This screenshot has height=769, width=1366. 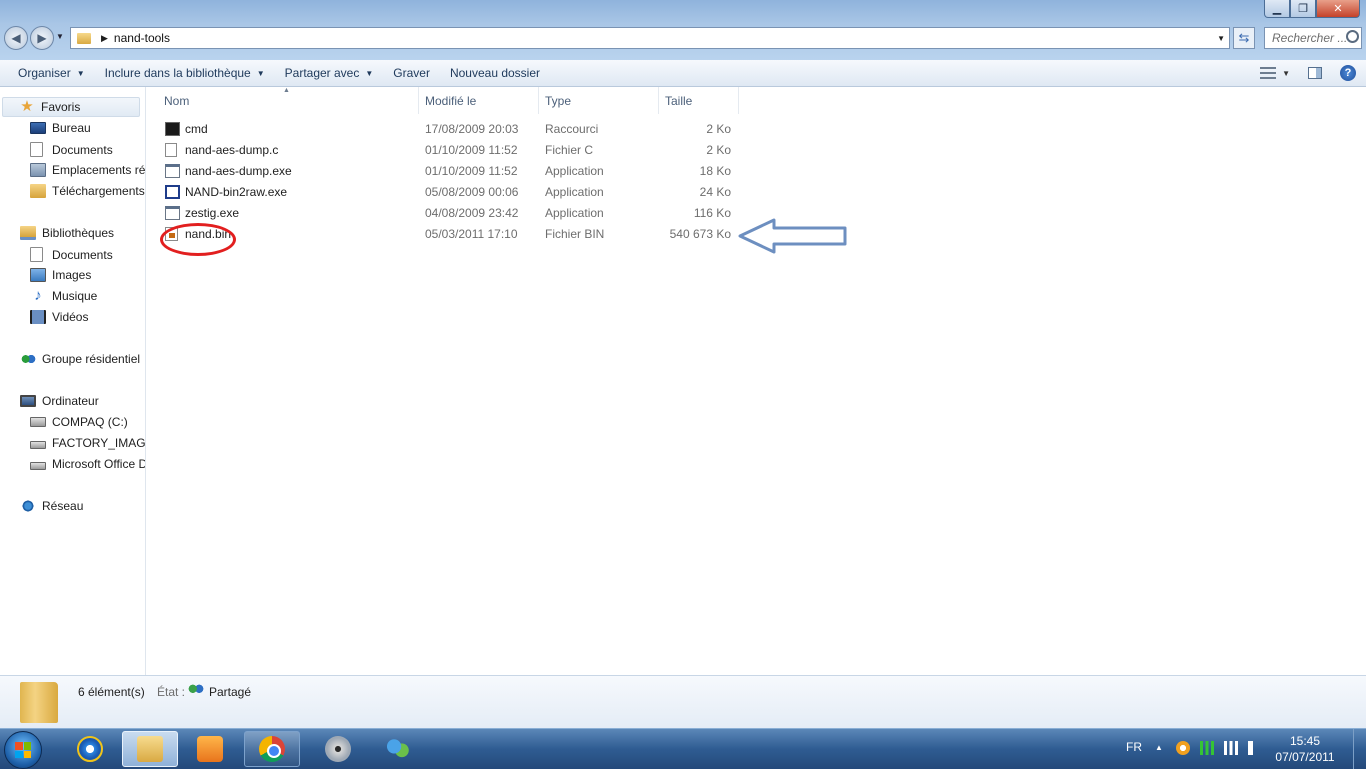 What do you see at coordinates (99, 464) in the screenshot?
I see `nav-item-label: Microsoft Office D` at bounding box center [99, 464].